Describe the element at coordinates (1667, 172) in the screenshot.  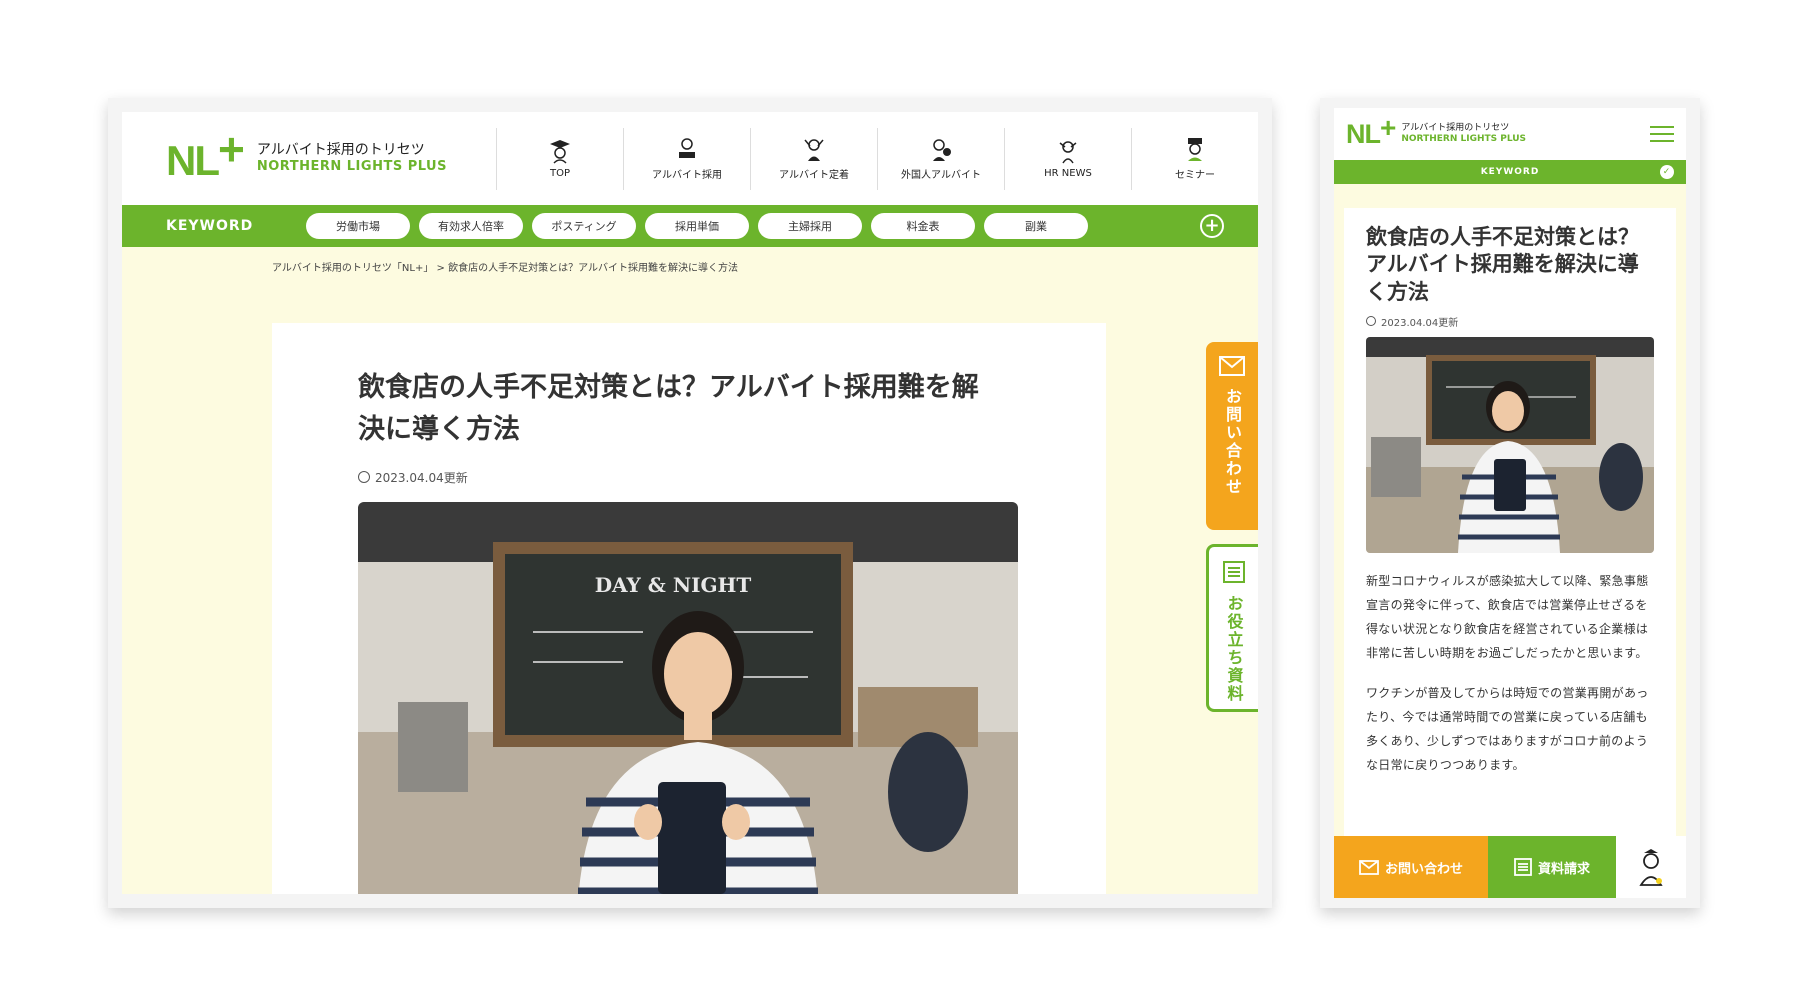
I see `chevron-down-icon: ✓` at that location.